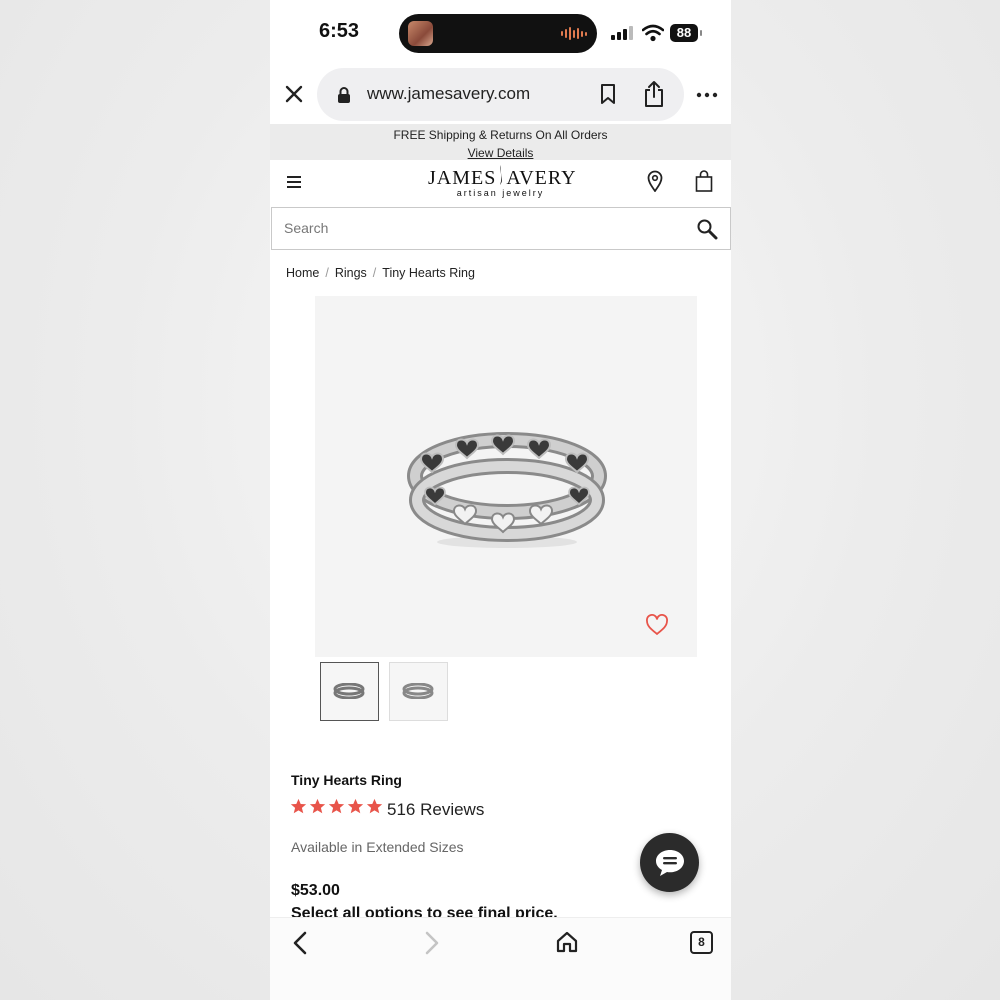 The width and height of the screenshot is (1000, 1000). Describe the element at coordinates (302, 273) in the screenshot. I see `breadcrumb-home: Home` at that location.